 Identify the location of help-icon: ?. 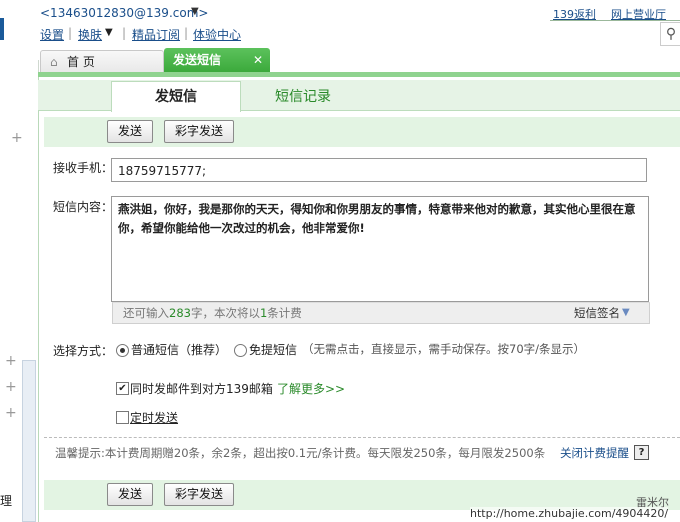
(641, 452).